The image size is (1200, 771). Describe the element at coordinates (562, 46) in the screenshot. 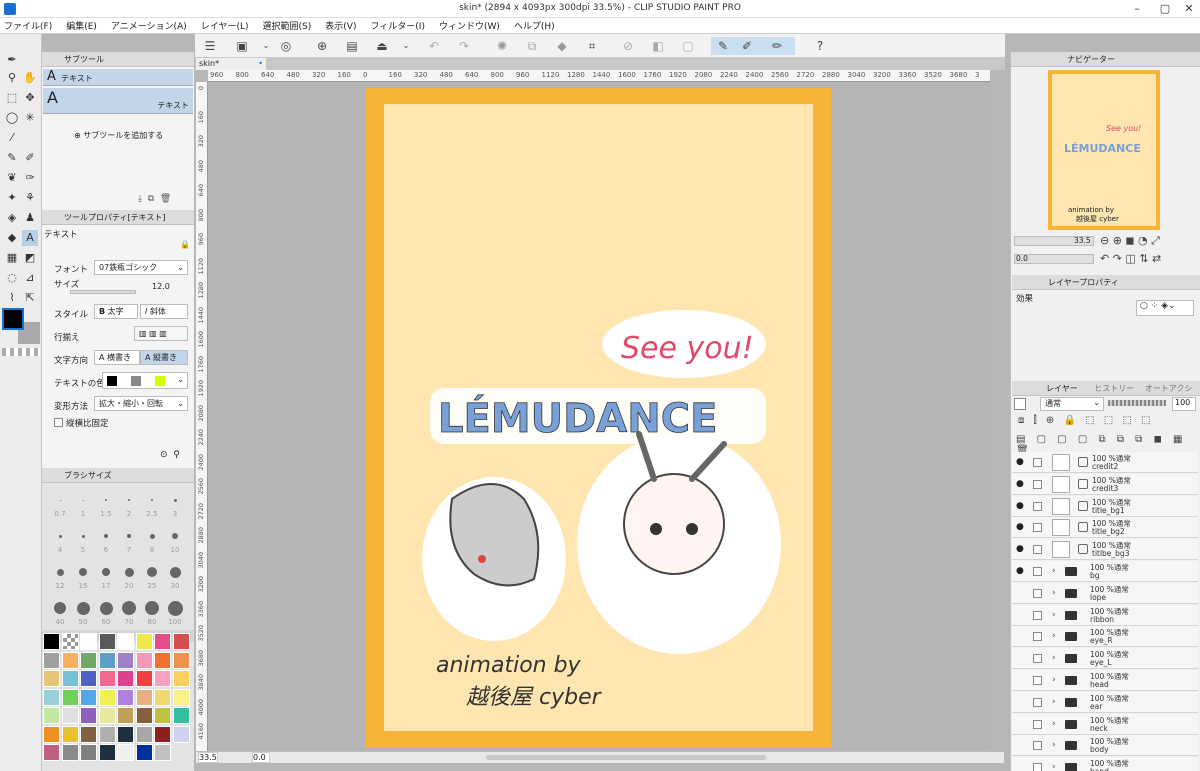

I see `fill-icon: ◆` at that location.